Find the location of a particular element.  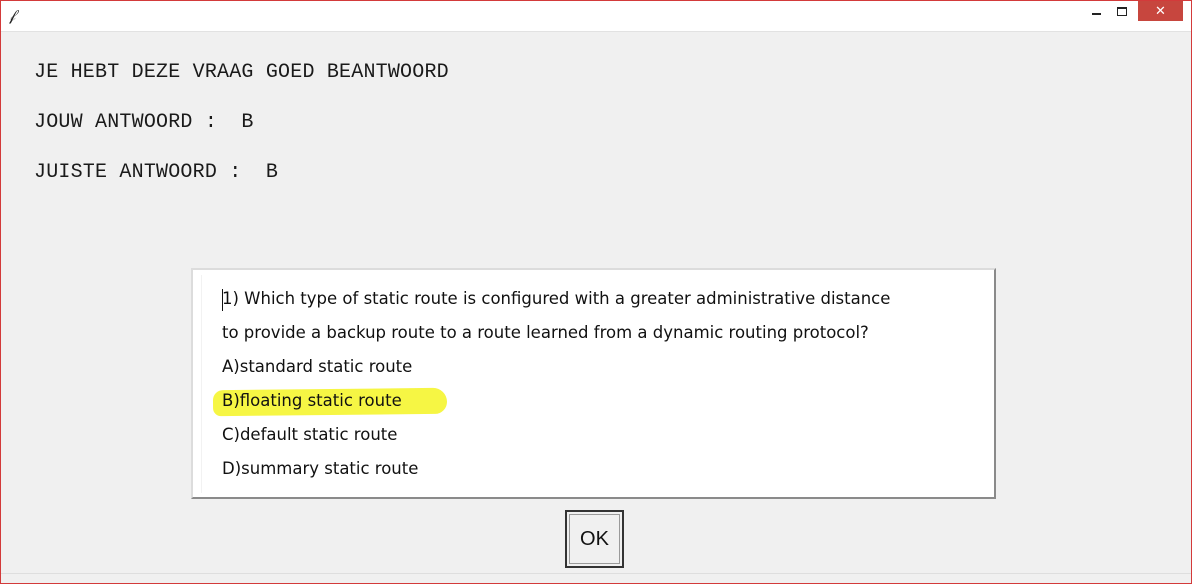

close-button: ✕ is located at coordinates (1160, 11).